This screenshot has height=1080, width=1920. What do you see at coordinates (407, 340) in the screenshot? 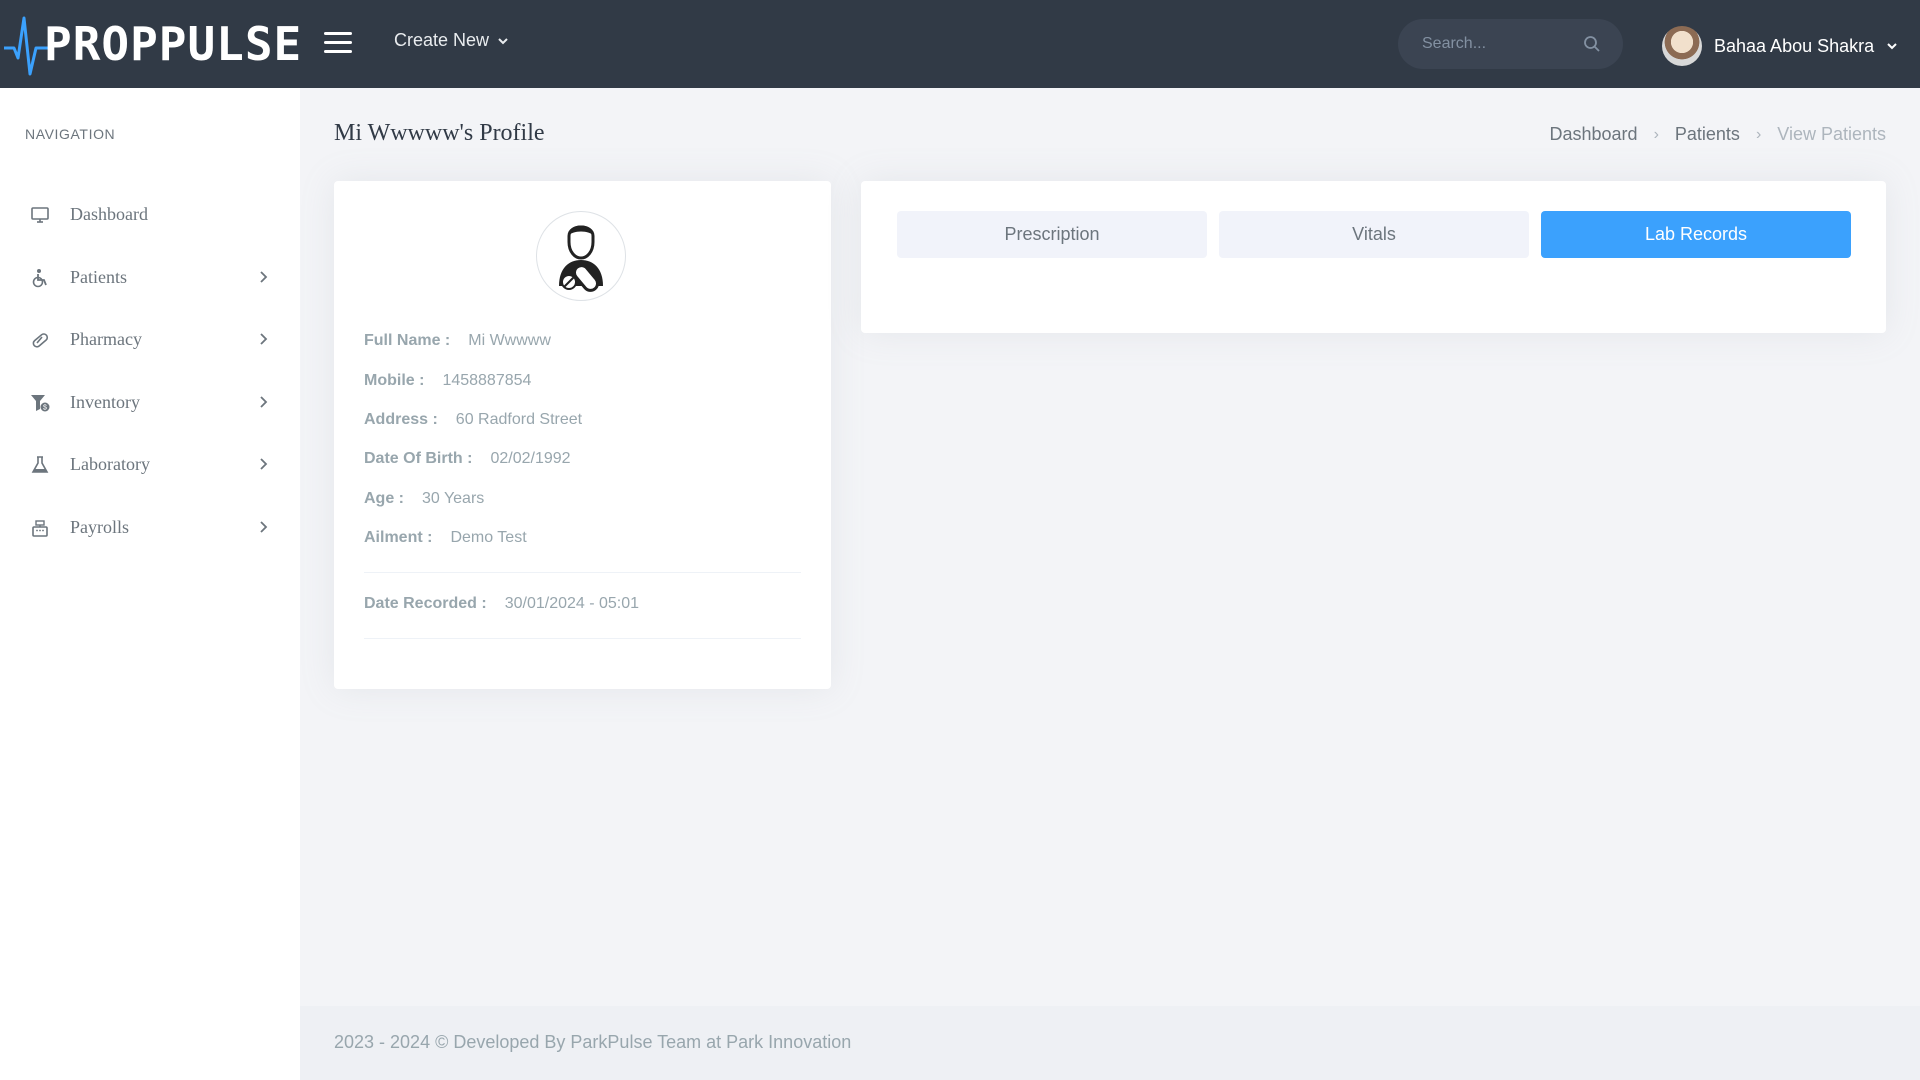
I see `field-label: Full Name :` at bounding box center [407, 340].